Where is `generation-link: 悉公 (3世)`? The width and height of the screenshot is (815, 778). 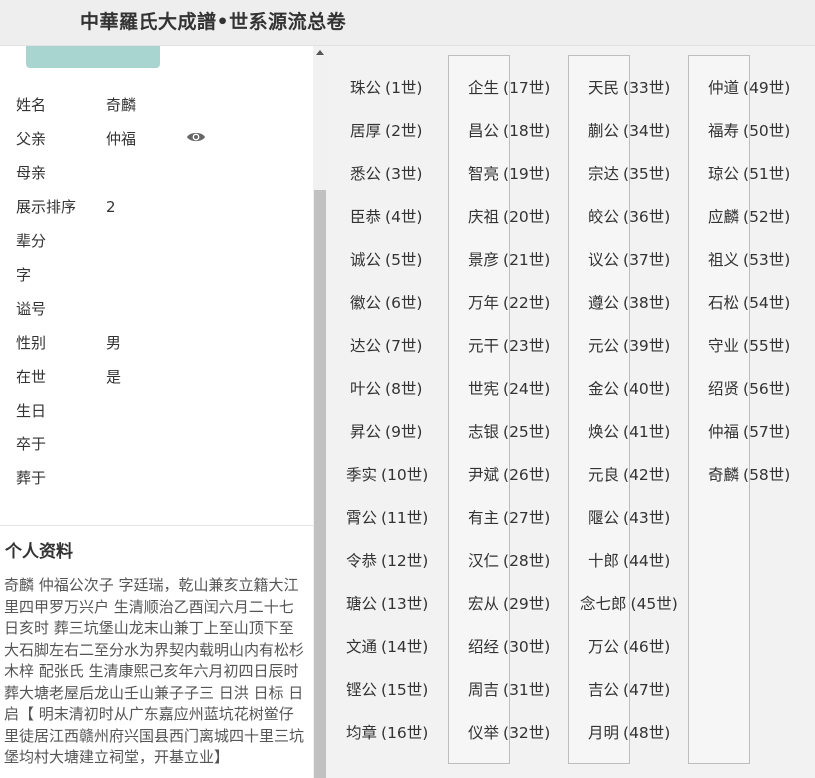 generation-link: 悉公 (3世) is located at coordinates (386, 174).